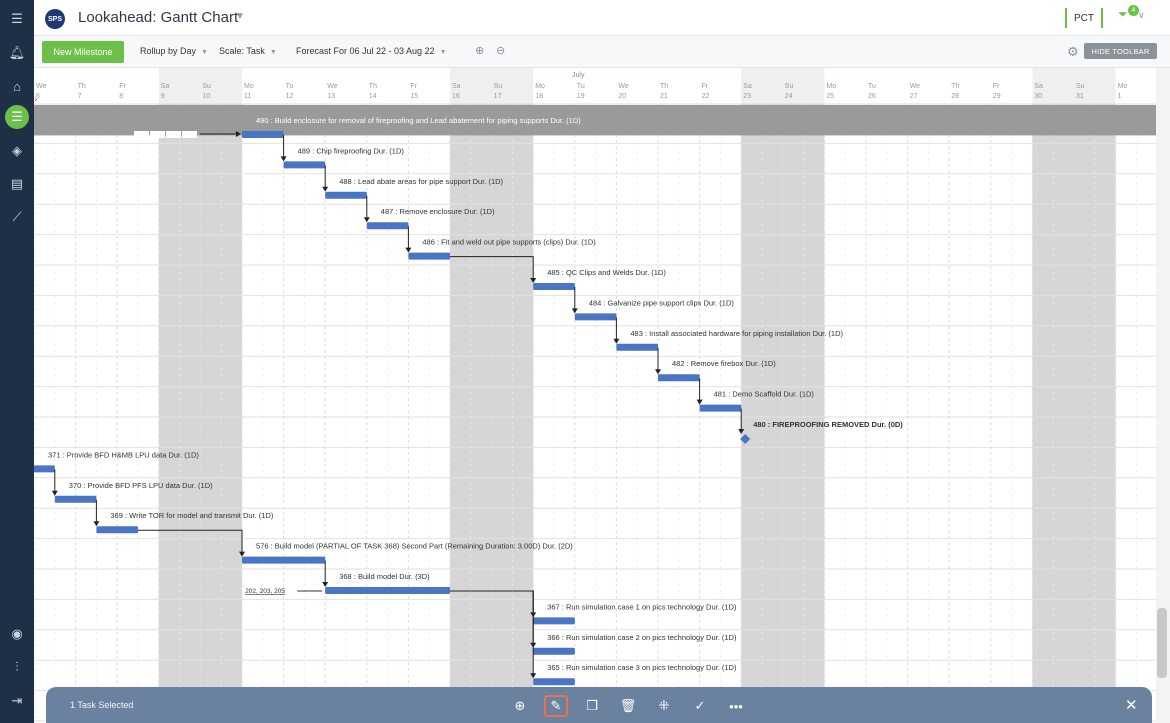 The width and height of the screenshot is (1170, 723). I want to click on day-number-label: 18, so click(539, 96).